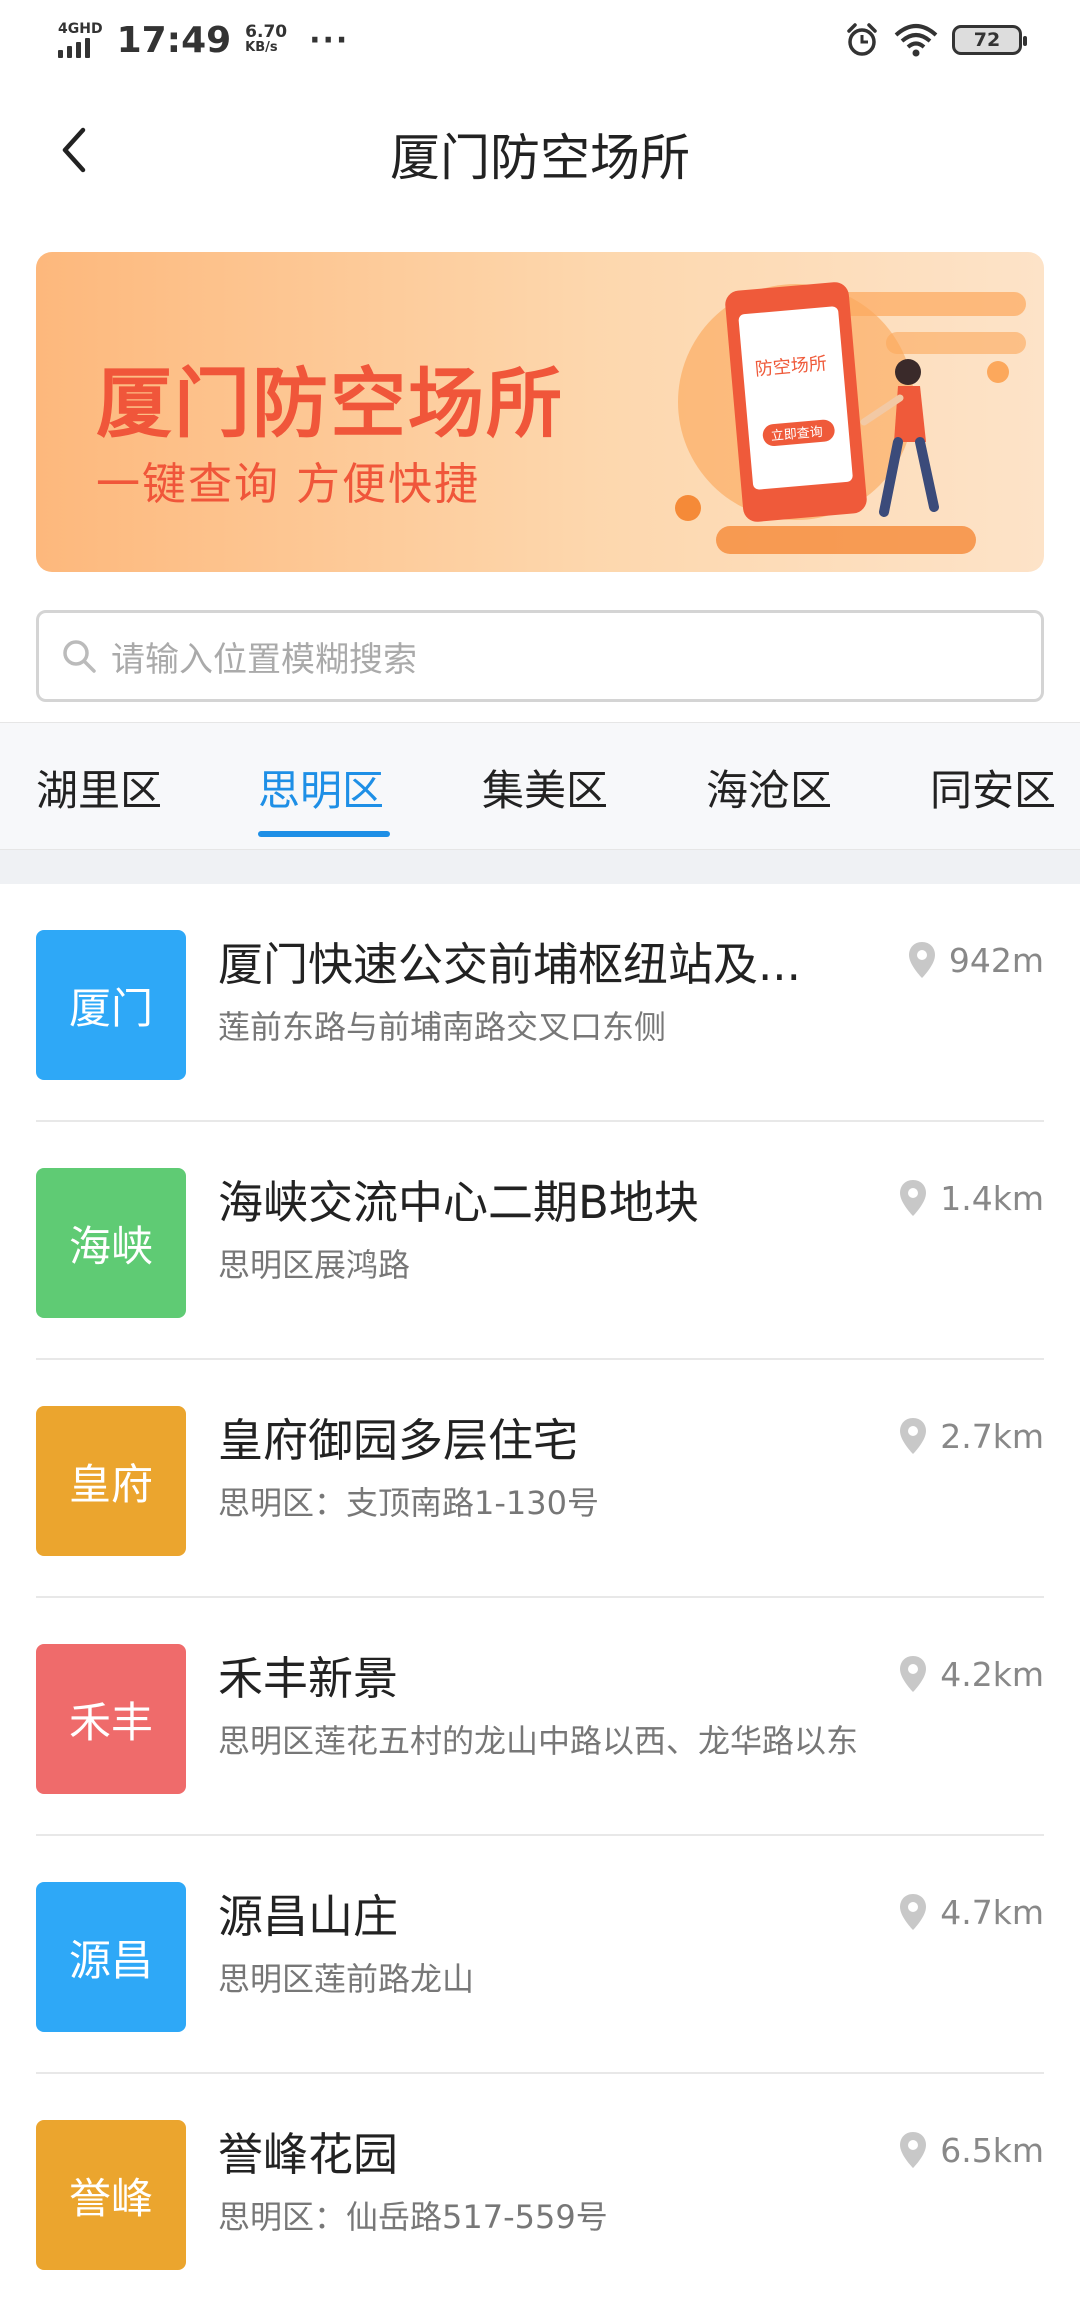 The width and height of the screenshot is (1080, 2312). What do you see at coordinates (111, 1719) in the screenshot?
I see `item-badge: 禾丰` at bounding box center [111, 1719].